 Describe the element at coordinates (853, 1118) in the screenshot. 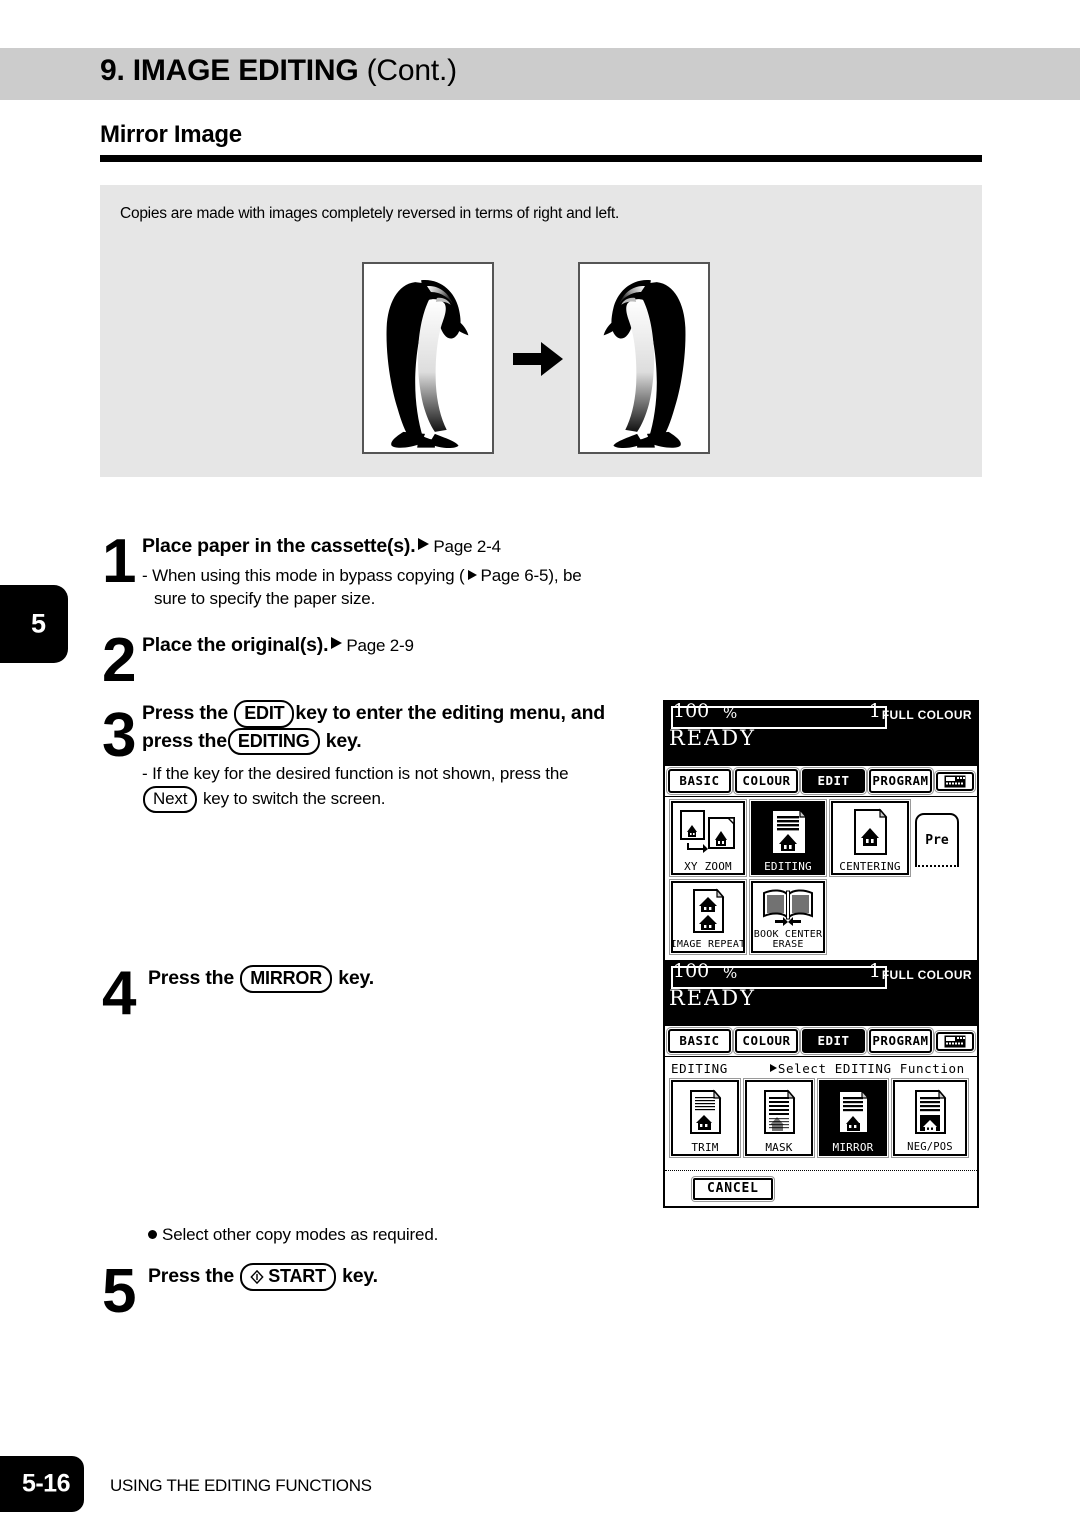

I see `lcd2-button-mirror: MIRROR` at that location.